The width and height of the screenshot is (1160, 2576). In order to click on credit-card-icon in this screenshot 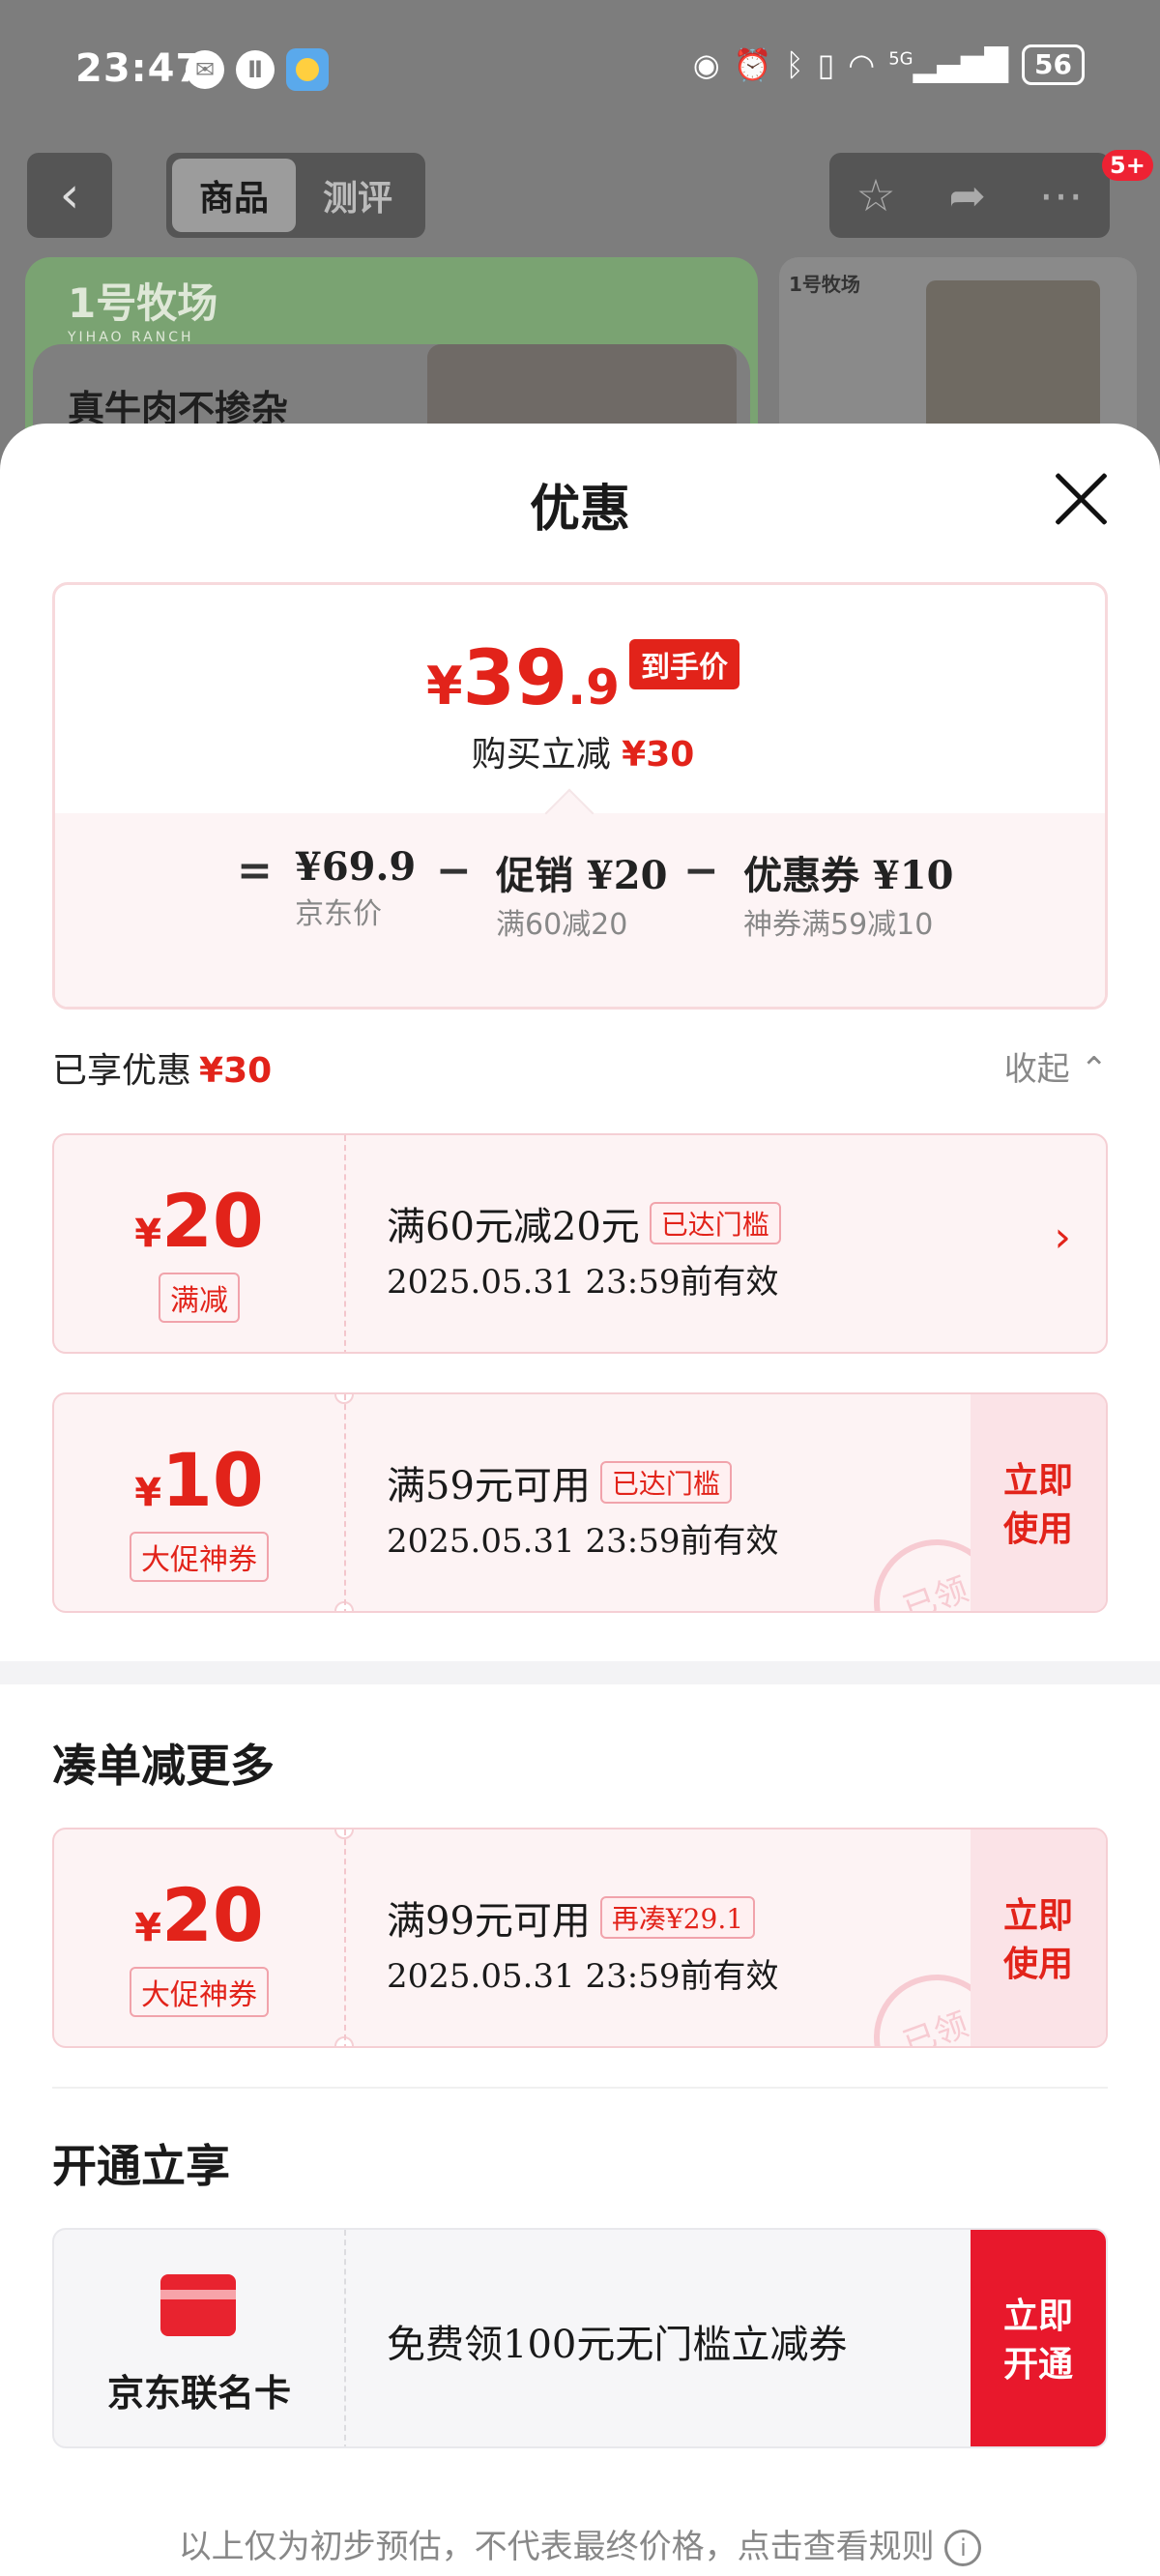, I will do `click(198, 2305)`.